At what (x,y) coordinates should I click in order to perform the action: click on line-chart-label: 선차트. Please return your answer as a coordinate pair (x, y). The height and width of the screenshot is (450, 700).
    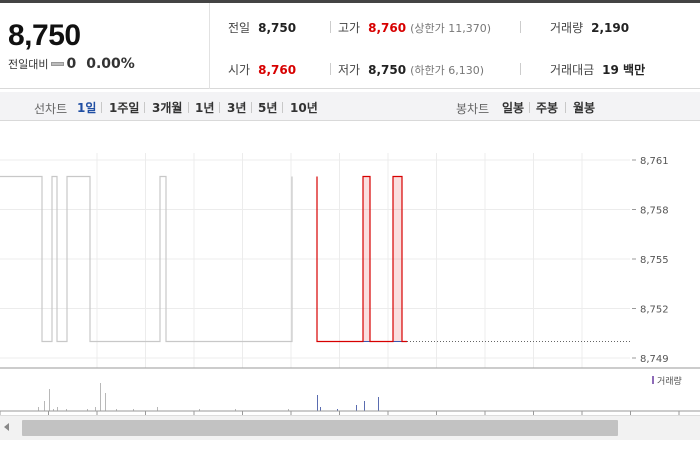
    Looking at the image, I should click on (51, 109).